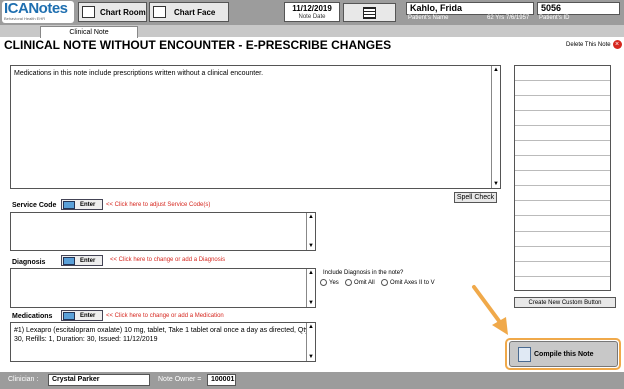  What do you see at coordinates (158, 205) in the screenshot?
I see `service-code-hint: << Click here to adjust Service Code(s)` at bounding box center [158, 205].